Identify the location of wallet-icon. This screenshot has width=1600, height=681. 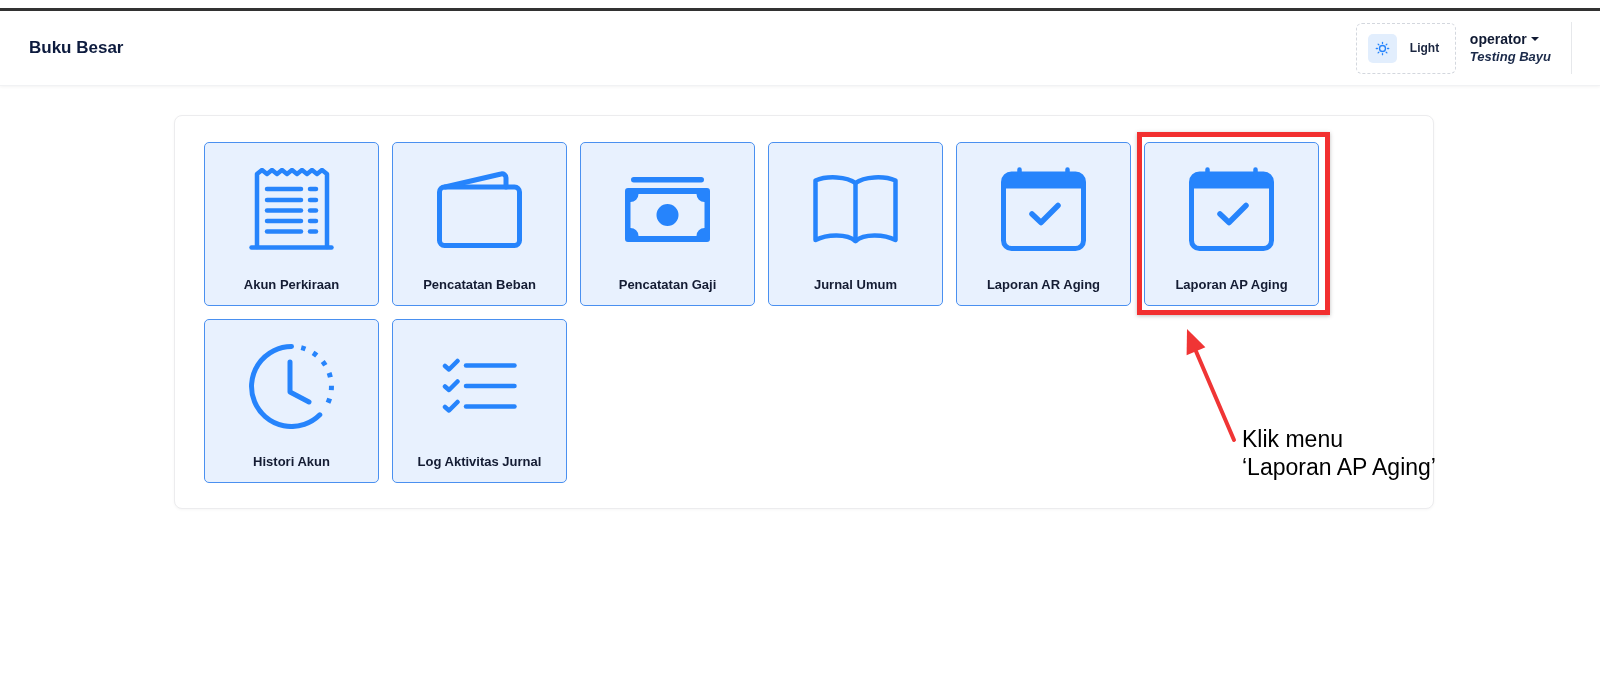
(479, 209).